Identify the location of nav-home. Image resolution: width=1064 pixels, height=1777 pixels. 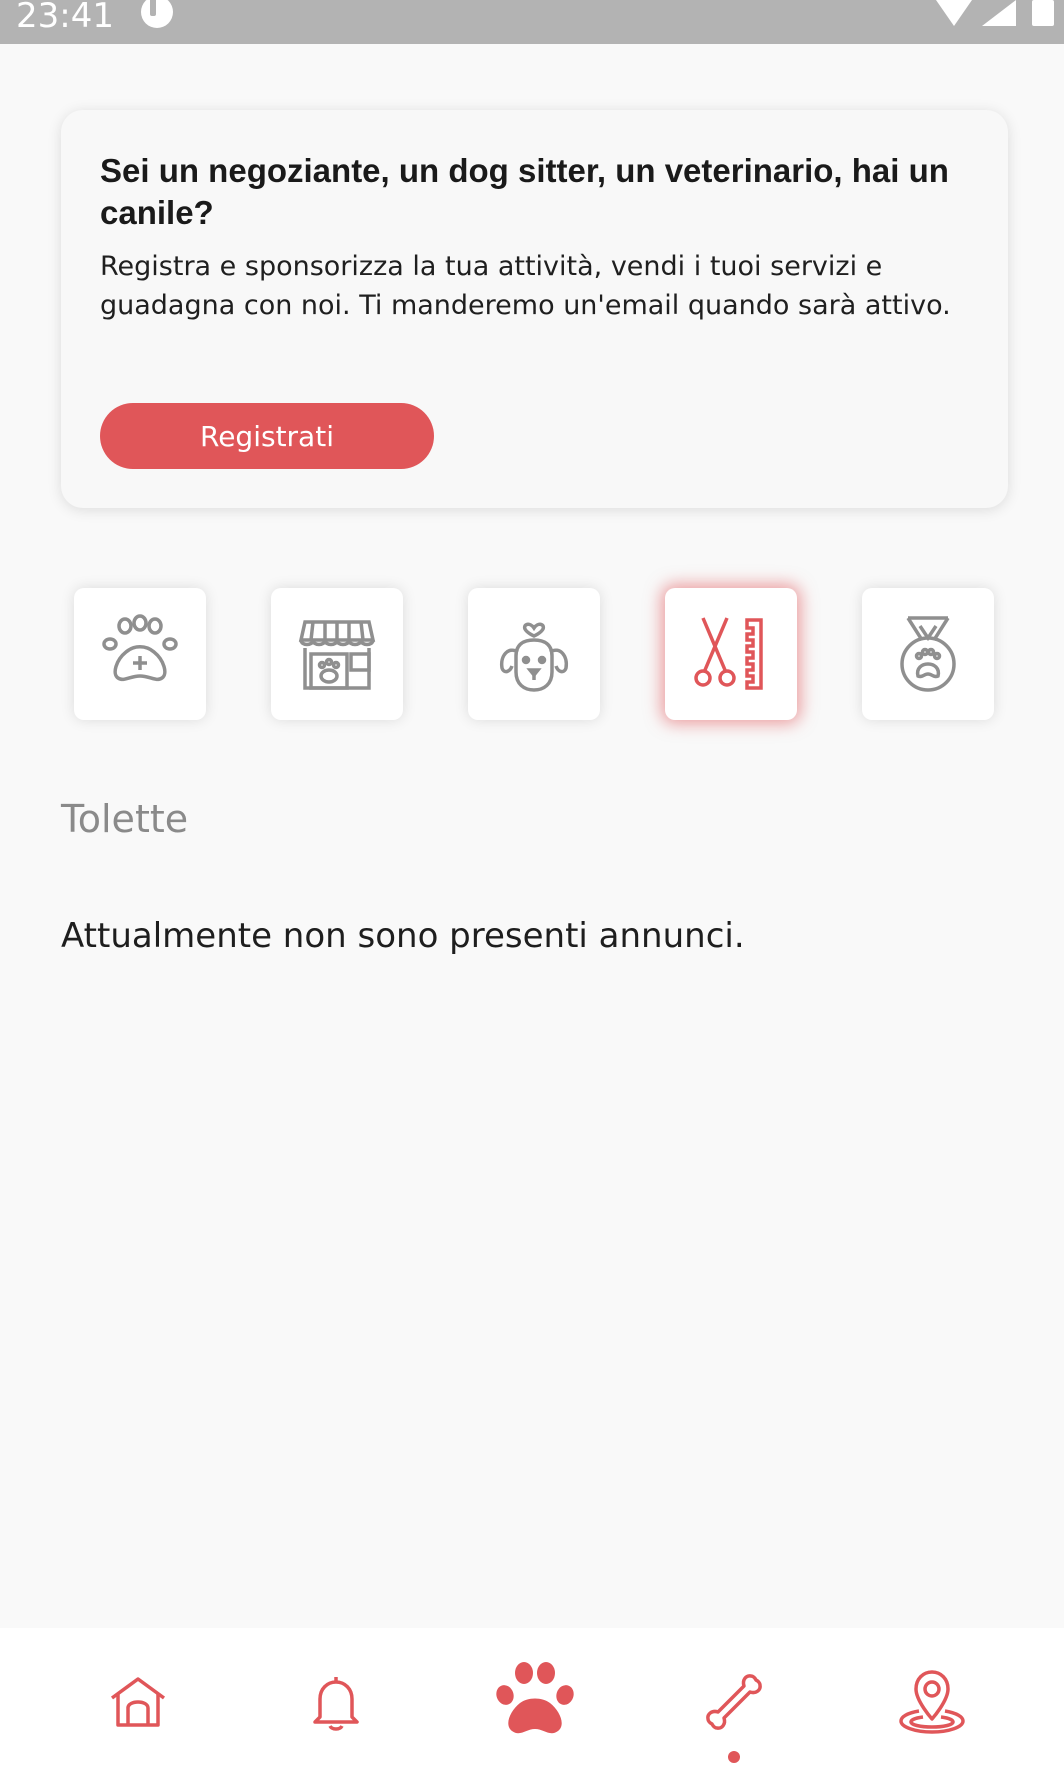
(138, 1702).